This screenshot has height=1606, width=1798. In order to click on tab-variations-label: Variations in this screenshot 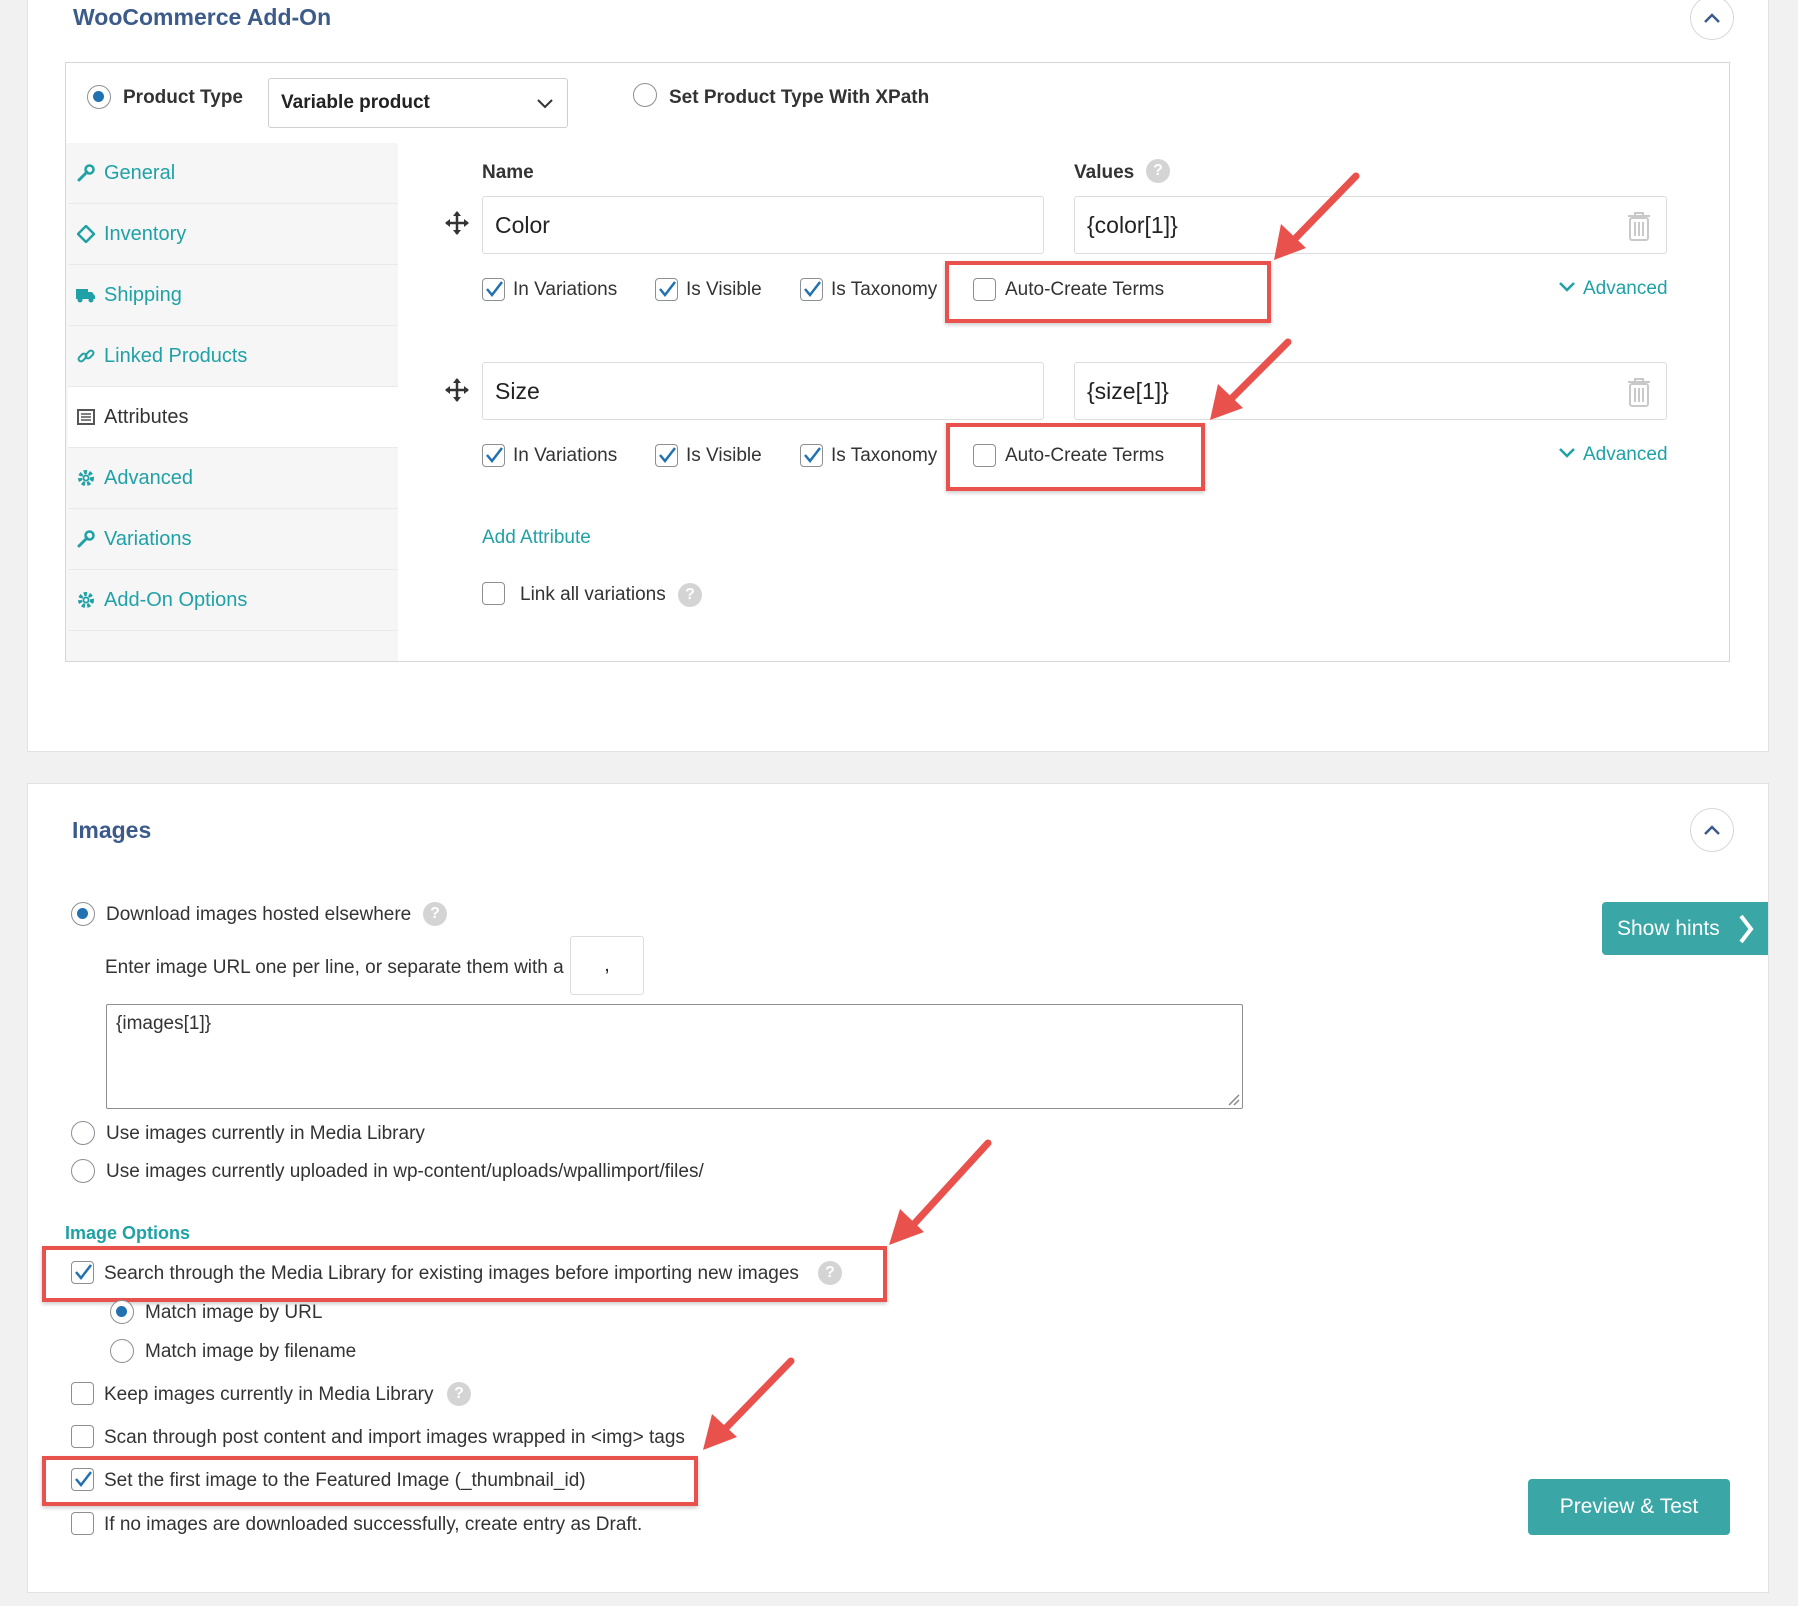, I will do `click(148, 538)`.